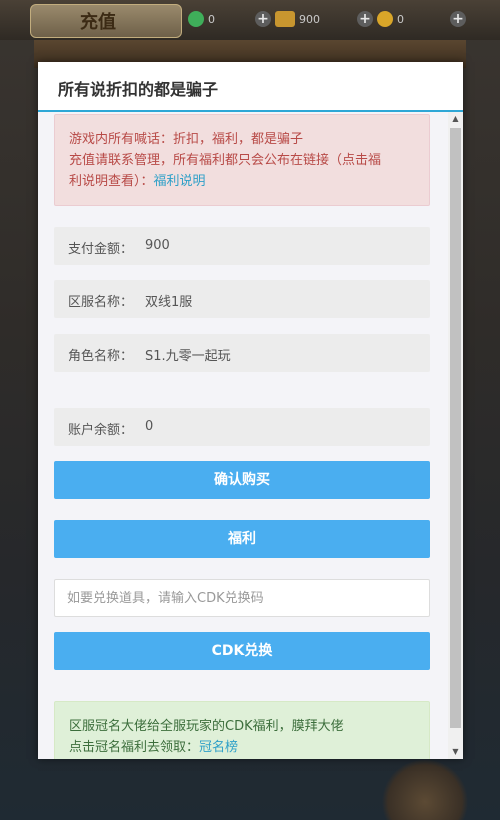  I want to click on resource-gold-coin-value: 0, so click(400, 19).